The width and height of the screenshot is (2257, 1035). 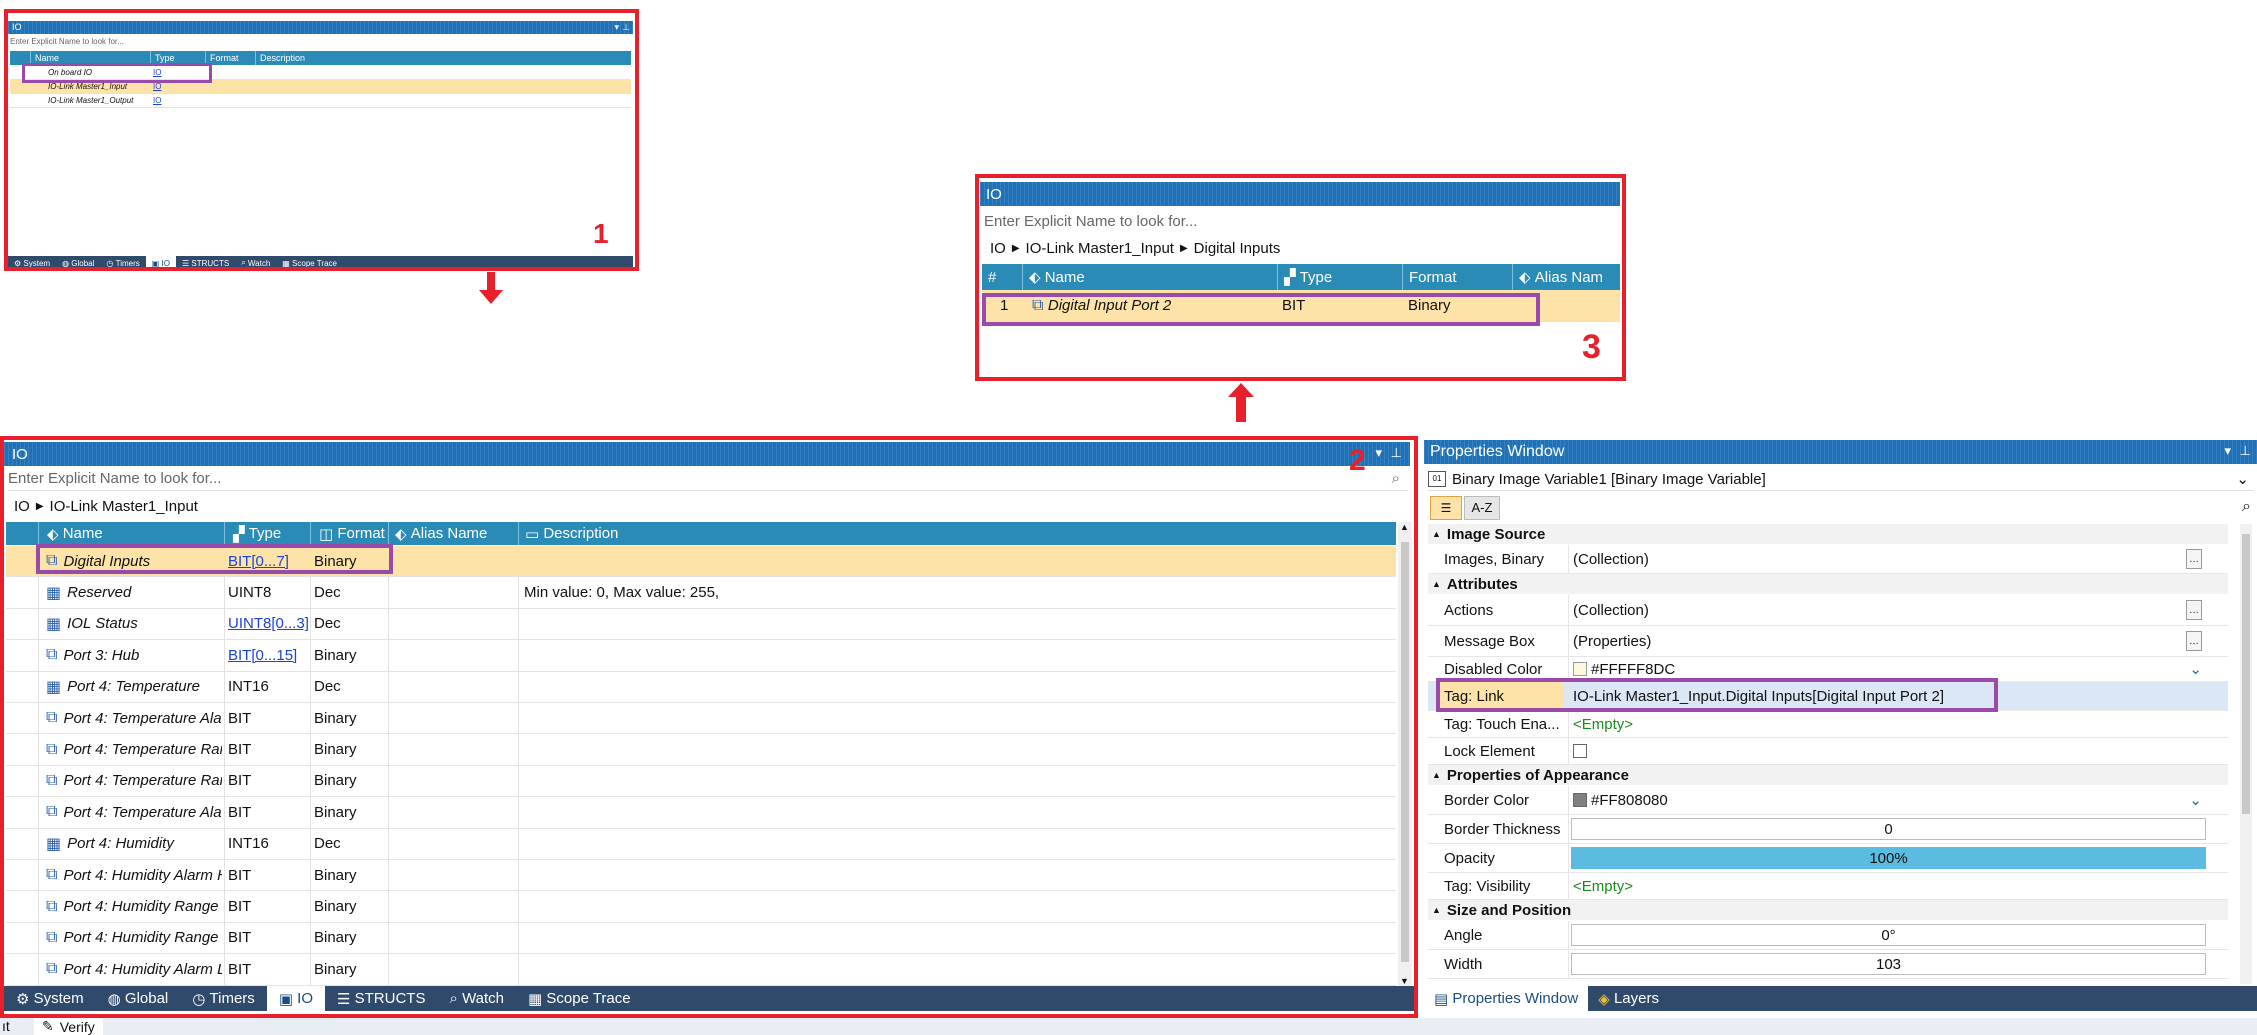 What do you see at coordinates (1506, 998) in the screenshot?
I see `tab-properties-window: ▤ Properties Window` at bounding box center [1506, 998].